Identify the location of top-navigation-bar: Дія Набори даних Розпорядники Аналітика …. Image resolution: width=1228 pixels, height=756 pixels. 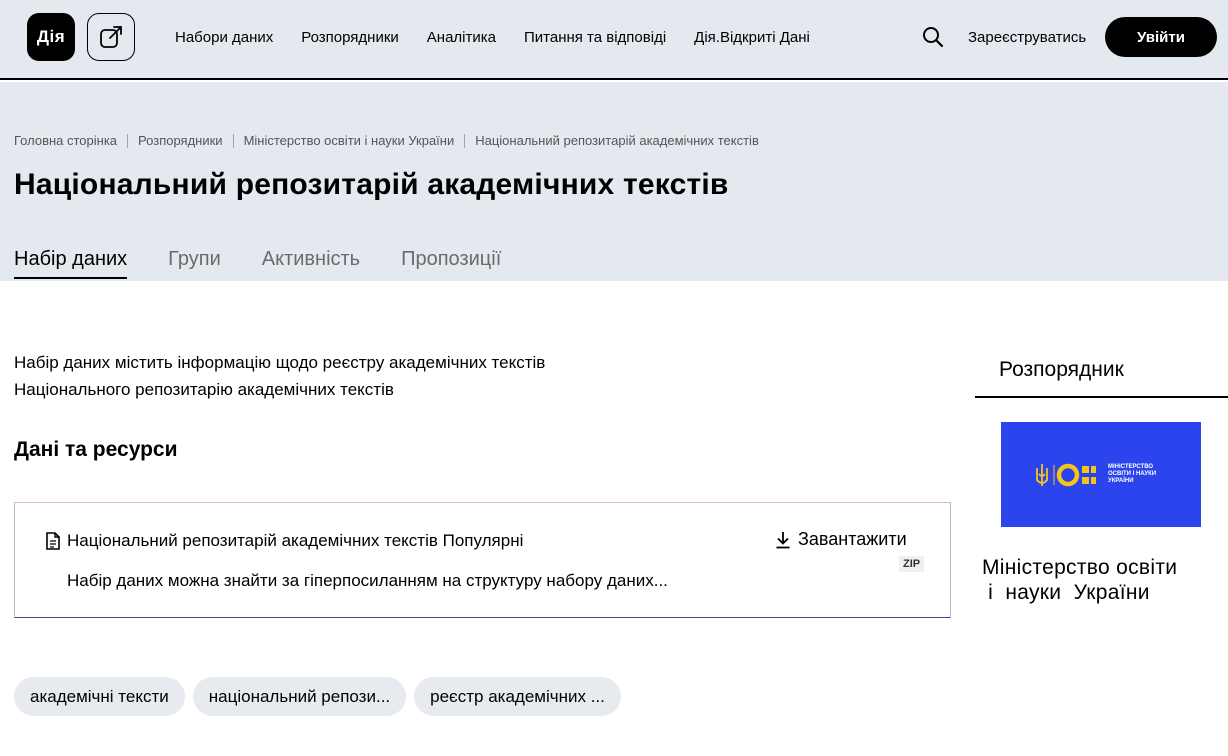
(614, 40).